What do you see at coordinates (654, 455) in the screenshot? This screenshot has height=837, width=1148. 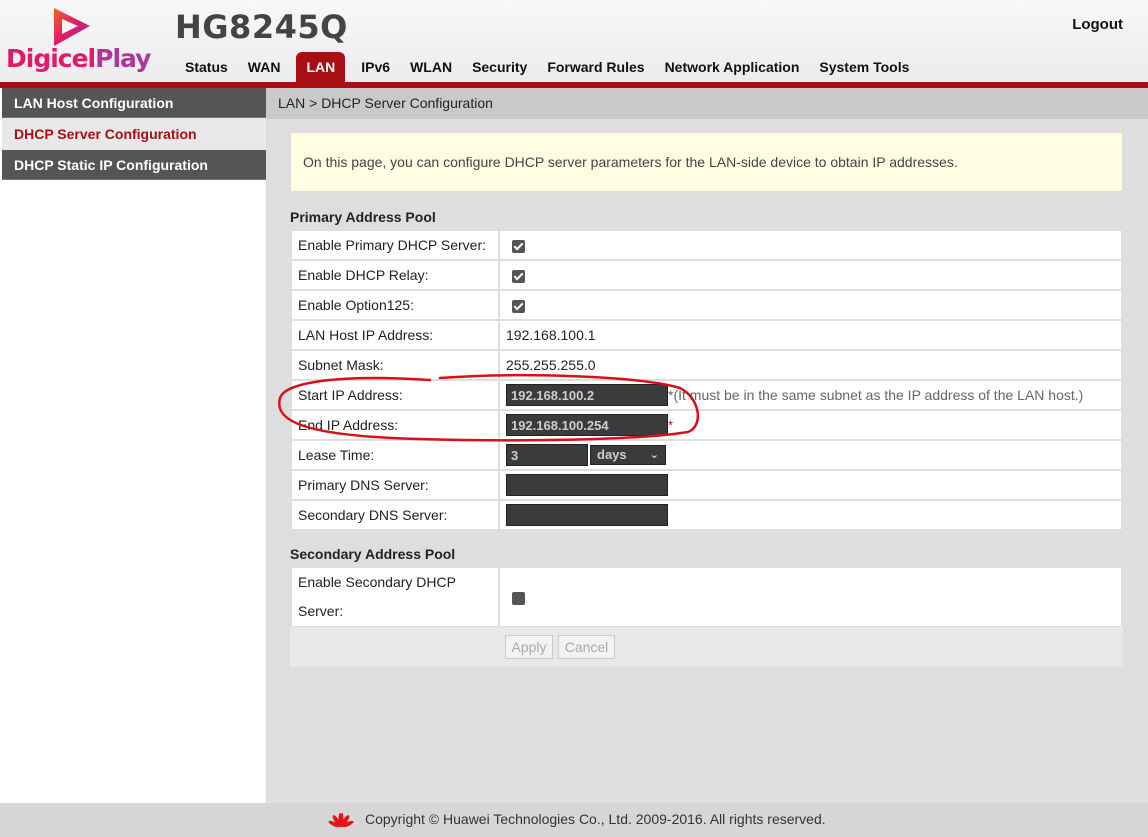 I see `chevron-down-icon: ⌄` at bounding box center [654, 455].